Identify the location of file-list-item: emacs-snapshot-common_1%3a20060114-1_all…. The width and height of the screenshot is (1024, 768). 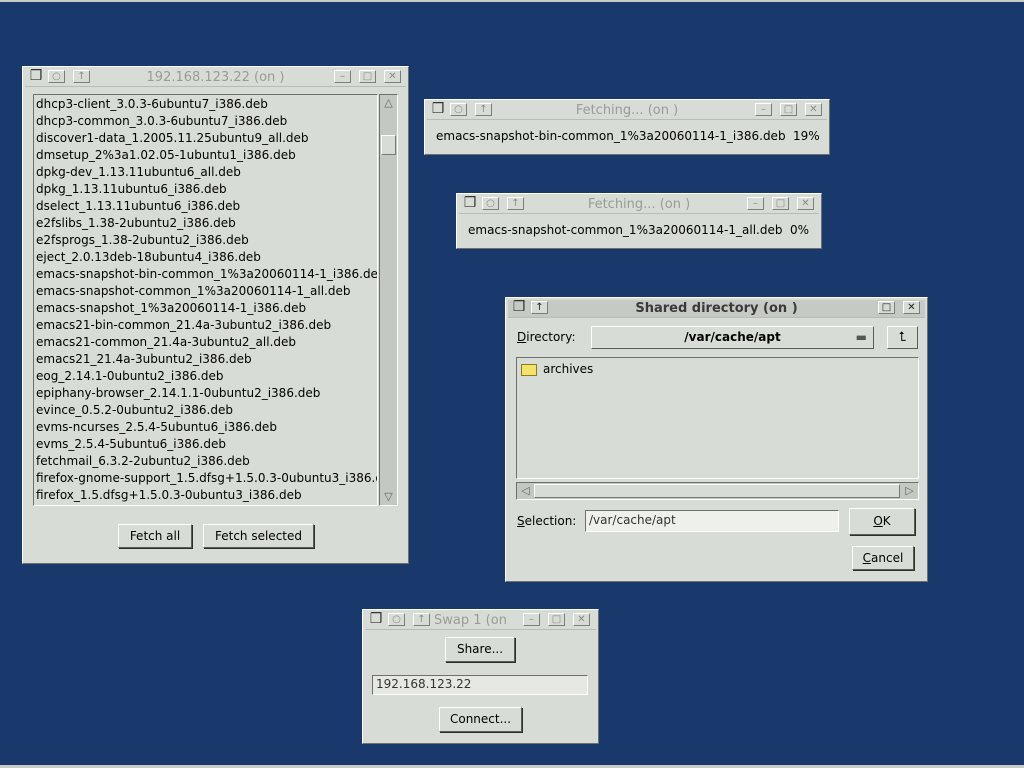
(205, 291).